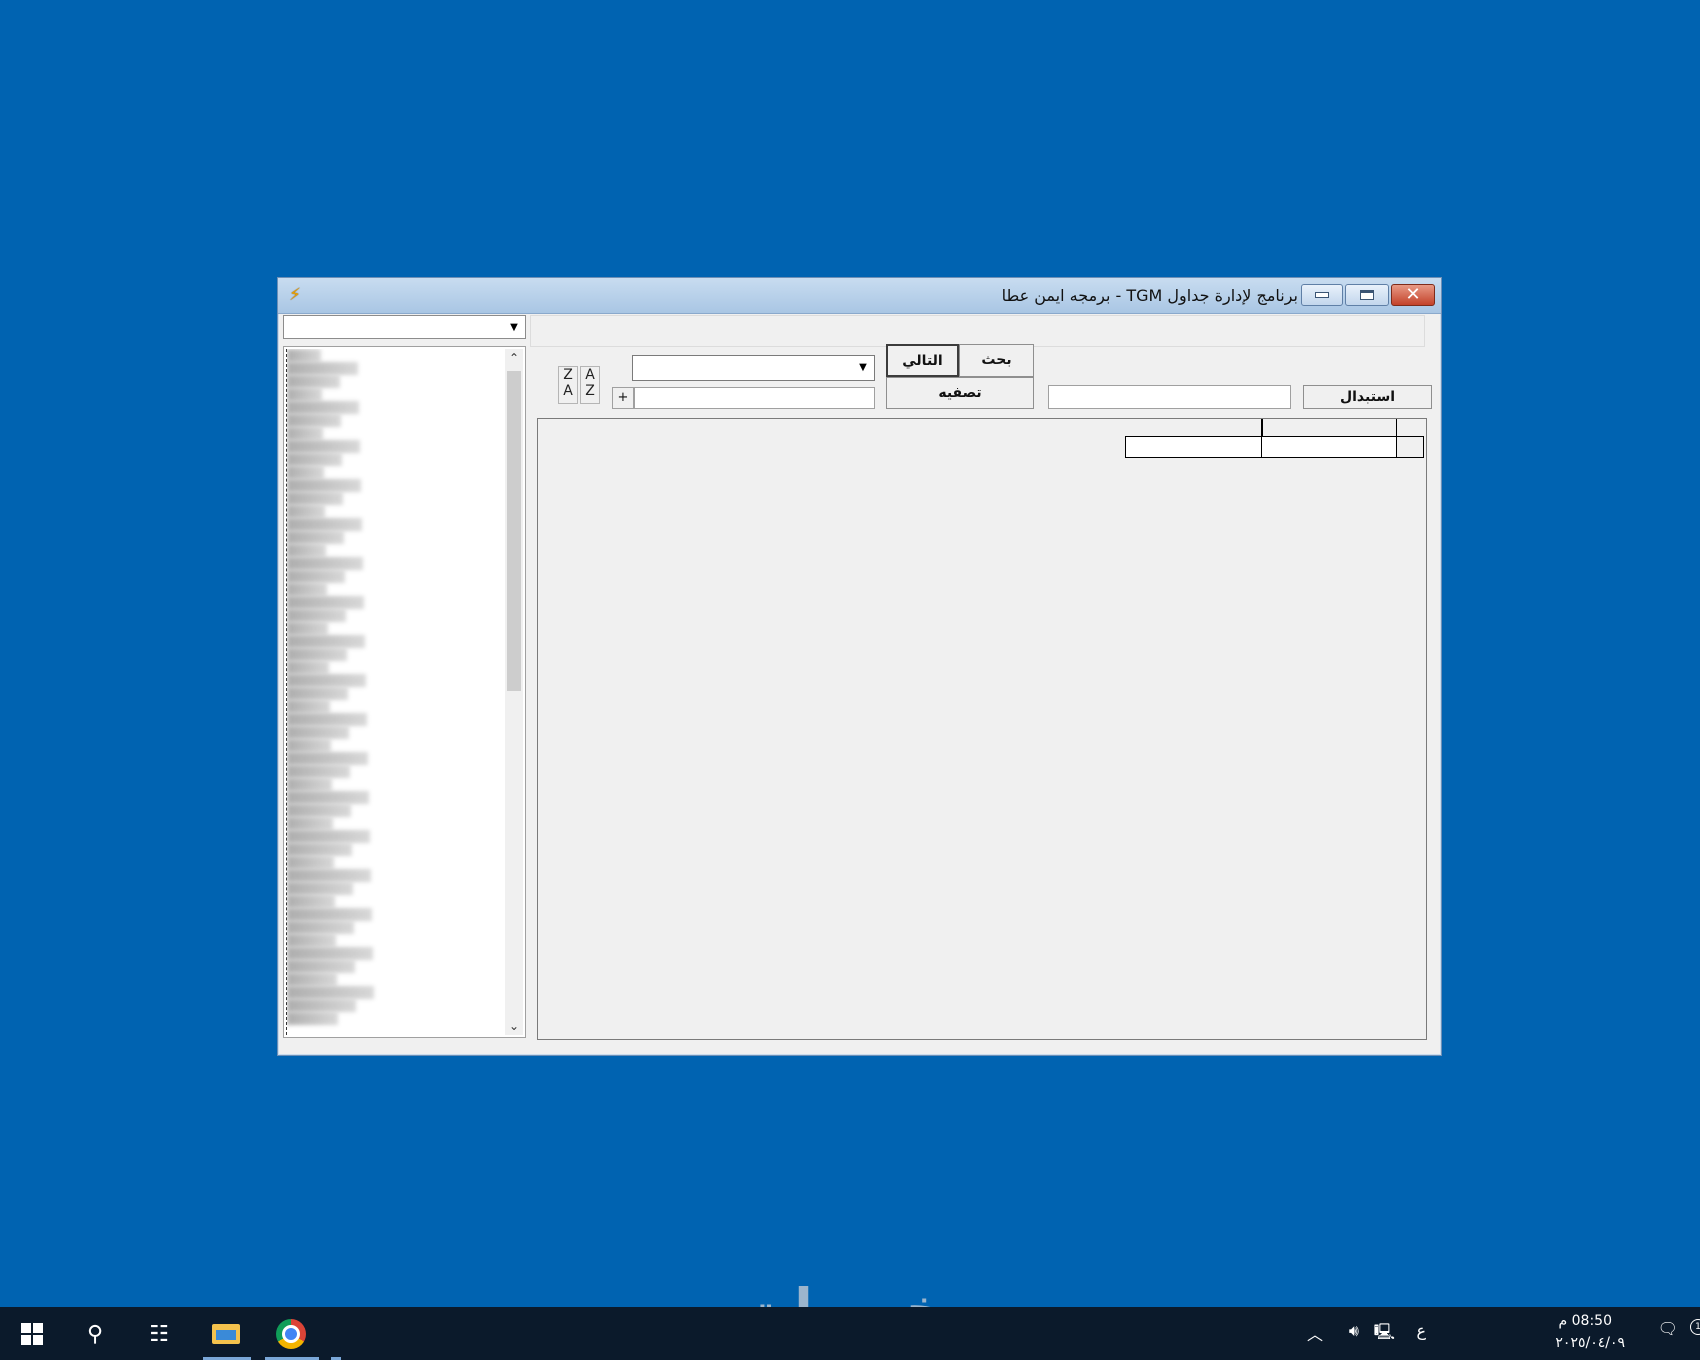 This screenshot has width=1700, height=1360. I want to click on sort-ascending-button: A Z, so click(590, 385).